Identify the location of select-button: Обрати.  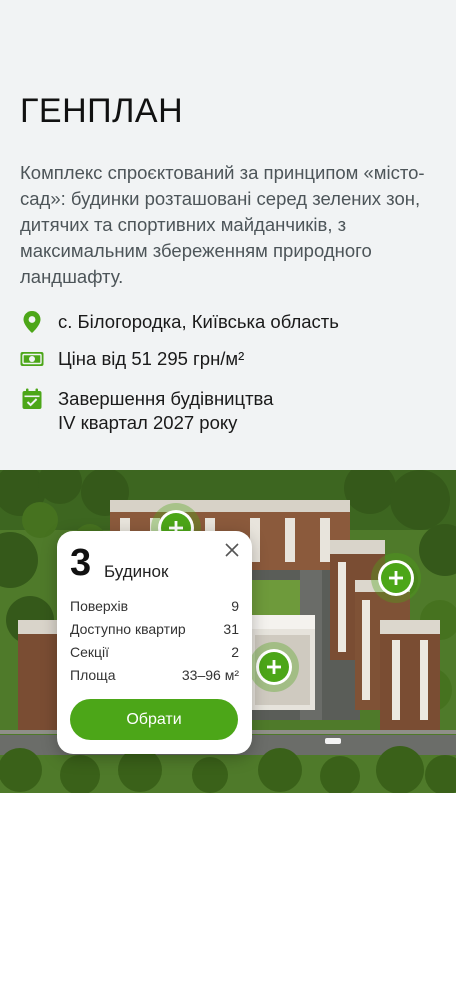
(154, 719).